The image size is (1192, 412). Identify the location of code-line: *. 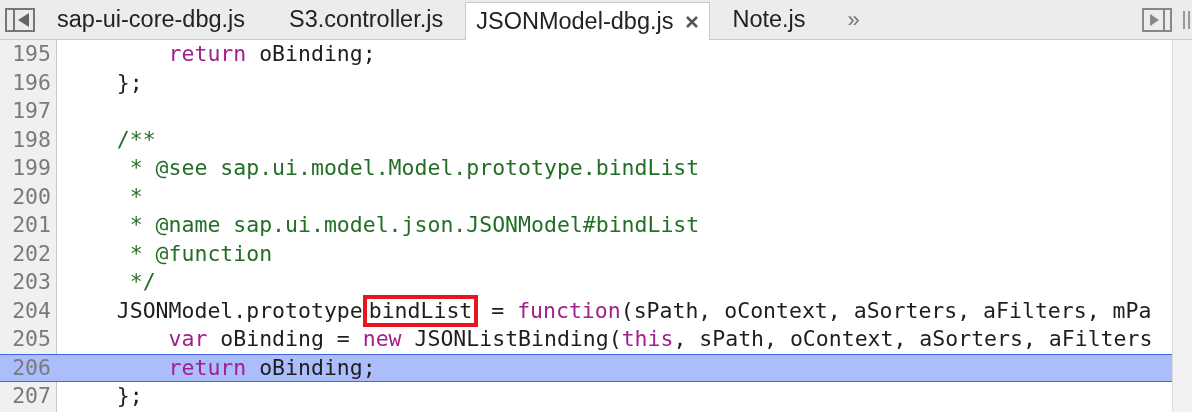
(135, 196).